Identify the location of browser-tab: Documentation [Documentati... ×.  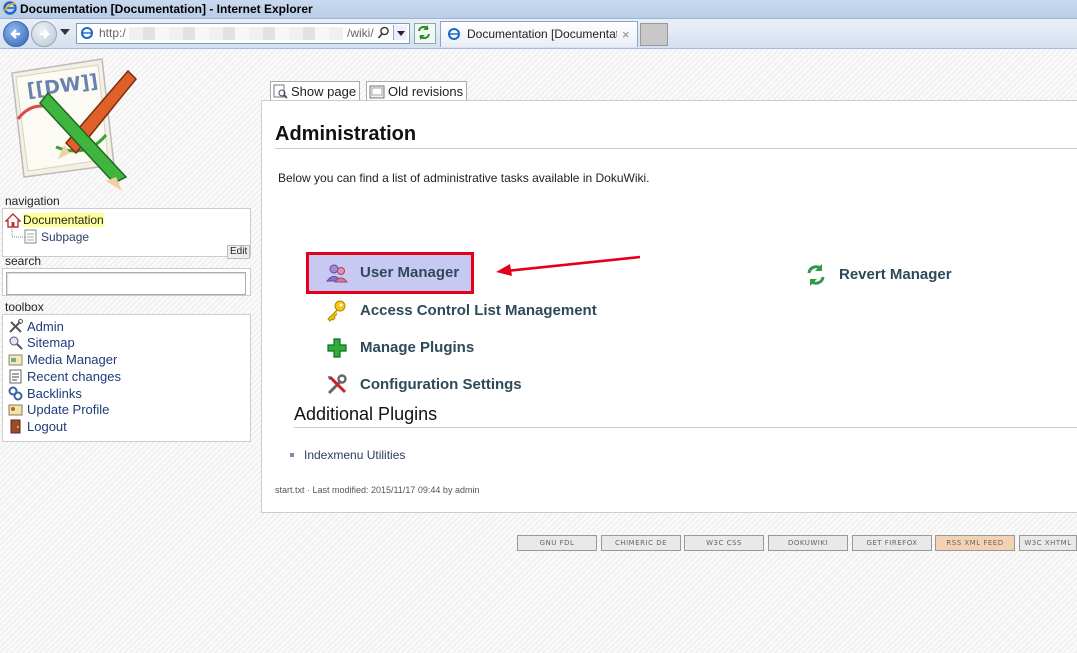
(539, 34).